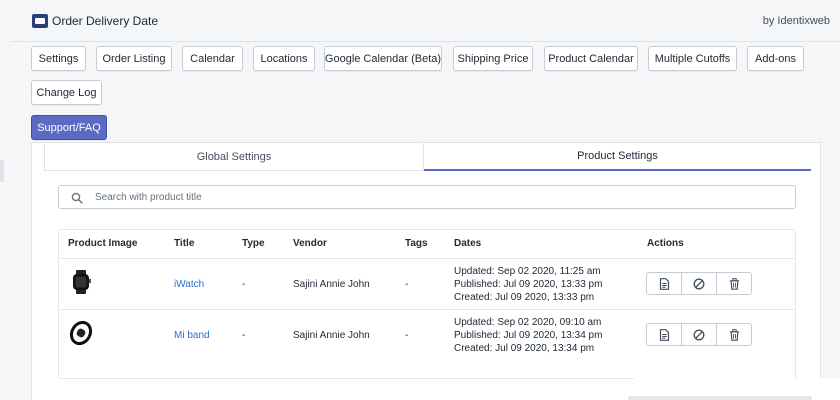 The height and width of the screenshot is (400, 840). What do you see at coordinates (692, 58) in the screenshot?
I see `multiple-cutoffs-button: Multiple Cutoffs` at bounding box center [692, 58].